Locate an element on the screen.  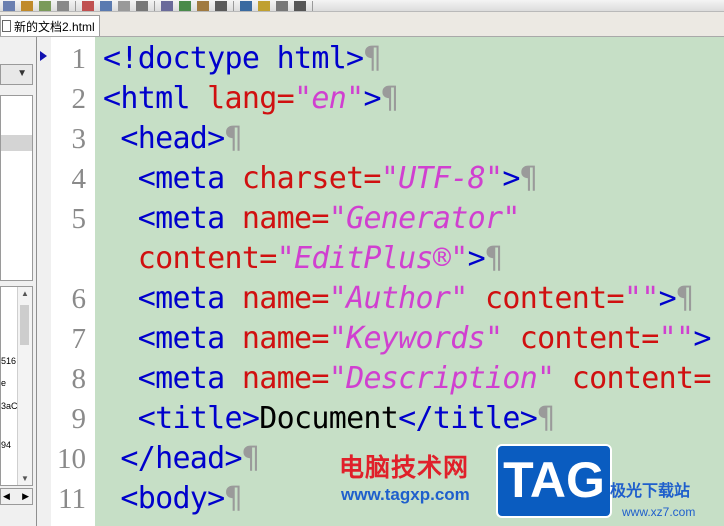
document-icon is located at coordinates (6, 26).